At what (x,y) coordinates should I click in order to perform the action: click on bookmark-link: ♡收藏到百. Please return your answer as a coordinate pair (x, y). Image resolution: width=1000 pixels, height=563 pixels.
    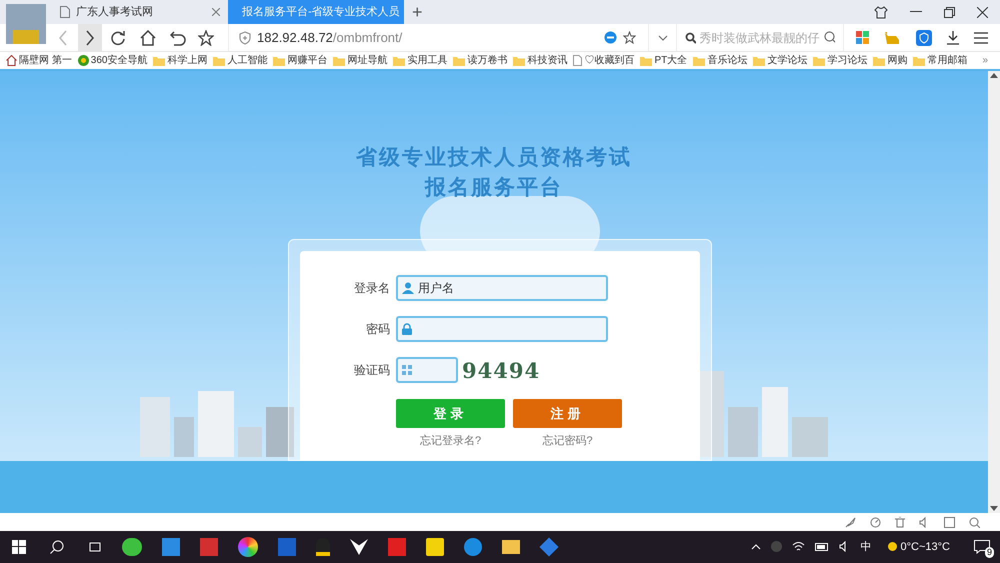
    Looking at the image, I should click on (609, 60).